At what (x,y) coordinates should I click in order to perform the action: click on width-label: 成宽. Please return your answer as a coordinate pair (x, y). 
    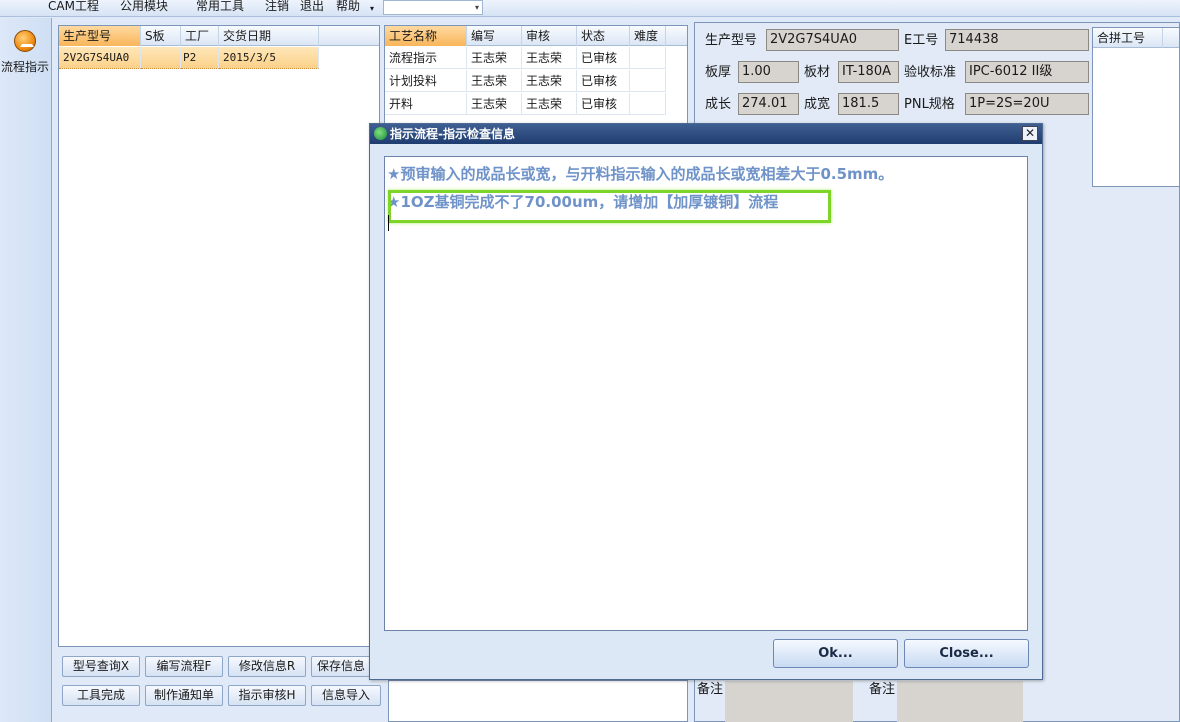
    Looking at the image, I should click on (817, 104).